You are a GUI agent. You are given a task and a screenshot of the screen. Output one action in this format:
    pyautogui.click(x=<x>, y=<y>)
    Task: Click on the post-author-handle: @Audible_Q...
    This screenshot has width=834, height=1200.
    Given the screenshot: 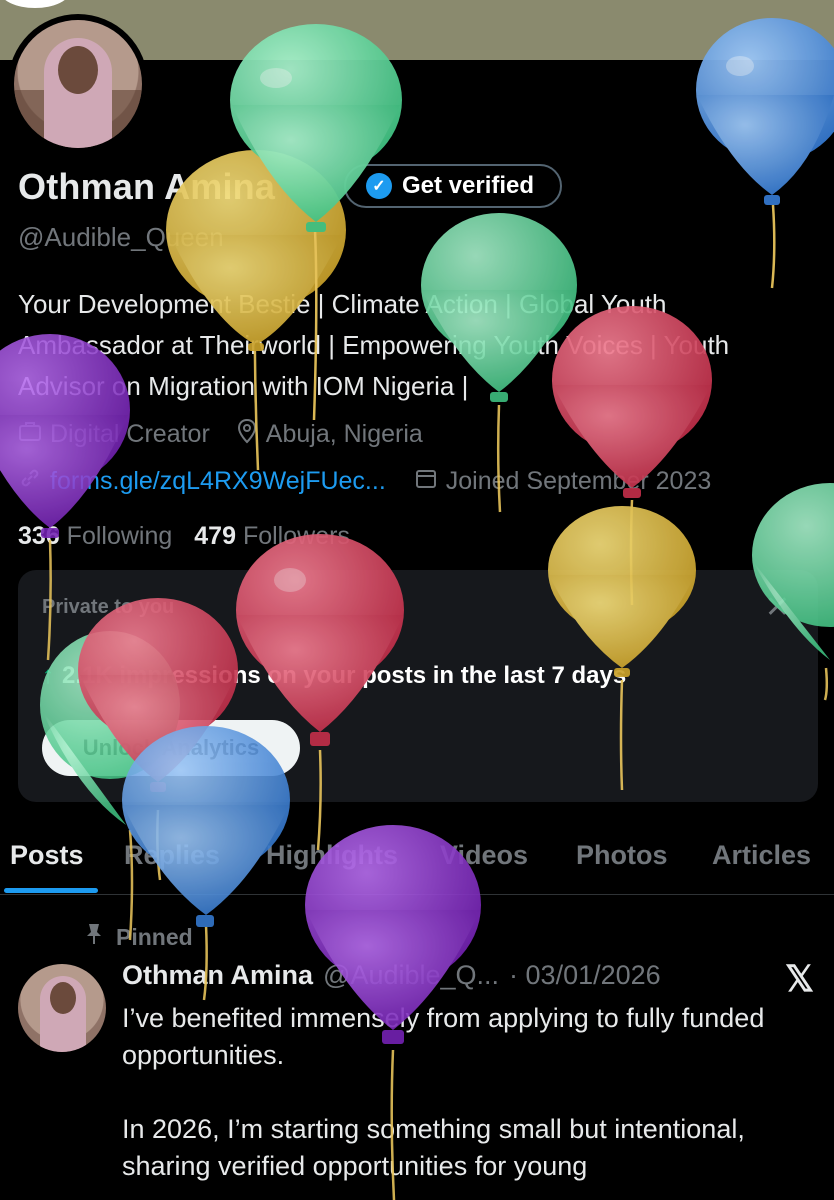 What is the action you would take?
    pyautogui.click(x=411, y=975)
    